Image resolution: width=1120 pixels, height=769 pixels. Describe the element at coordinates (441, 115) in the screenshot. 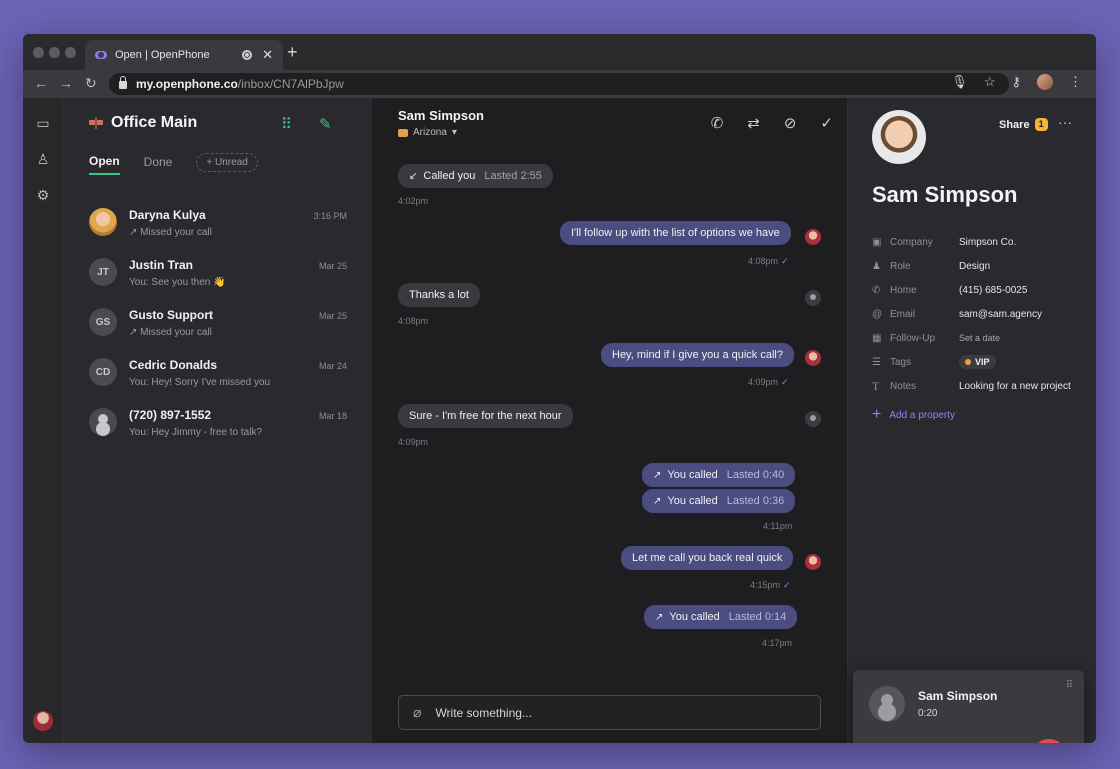

I see `chat-contact-name: Sam Simpson` at that location.